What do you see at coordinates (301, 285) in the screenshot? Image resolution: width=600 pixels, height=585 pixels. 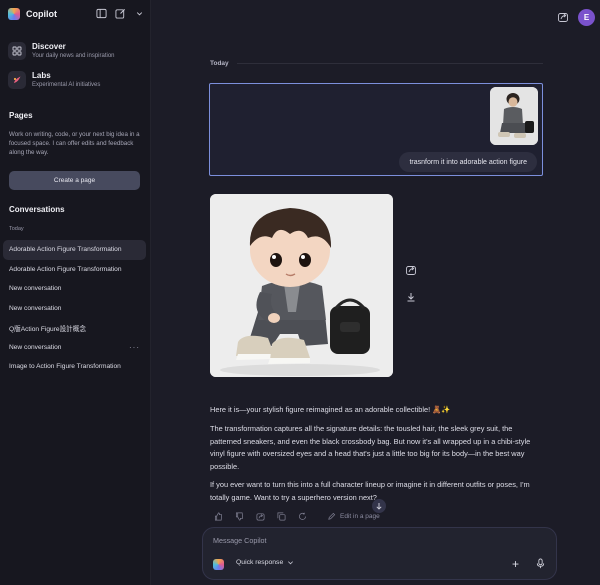 I see `generated-figure-image` at bounding box center [301, 285].